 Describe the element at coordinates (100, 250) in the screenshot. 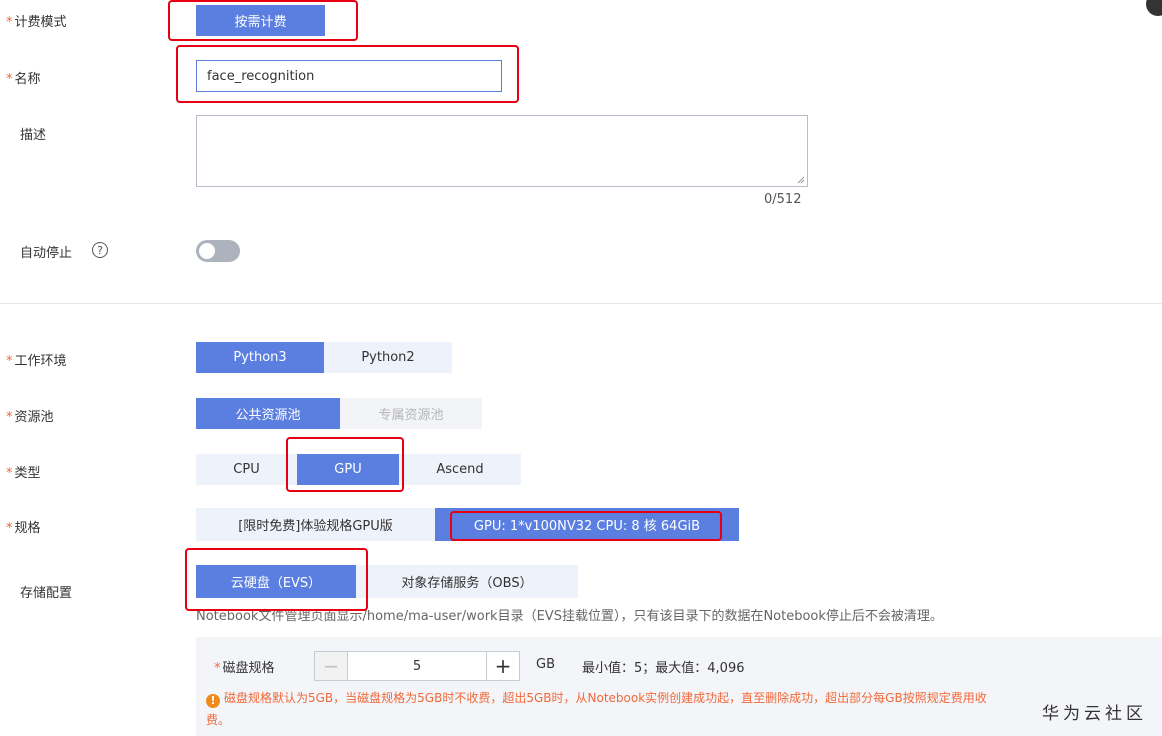

I see `help-icon: ?` at that location.